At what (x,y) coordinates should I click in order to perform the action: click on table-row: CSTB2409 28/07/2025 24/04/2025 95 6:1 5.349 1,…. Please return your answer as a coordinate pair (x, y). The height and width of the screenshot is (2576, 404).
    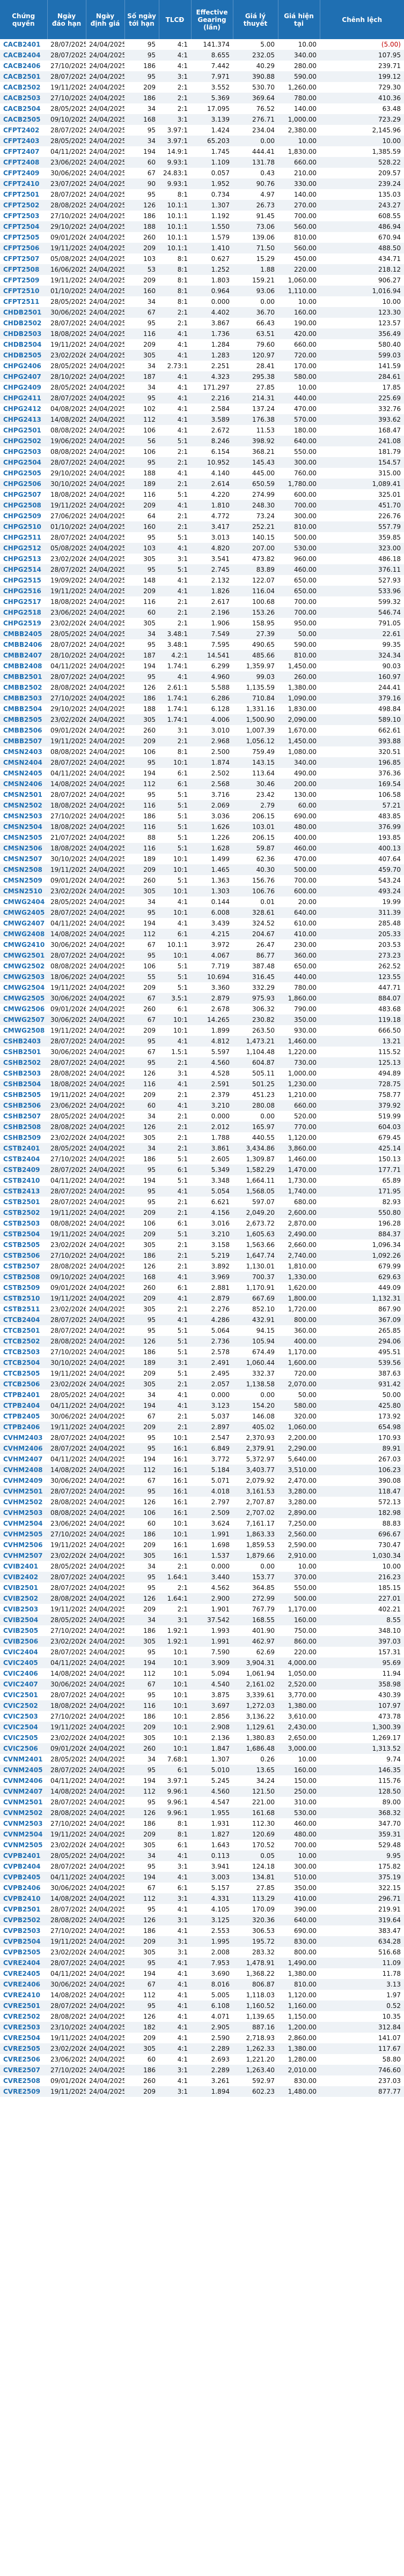
    Looking at the image, I should click on (202, 1169).